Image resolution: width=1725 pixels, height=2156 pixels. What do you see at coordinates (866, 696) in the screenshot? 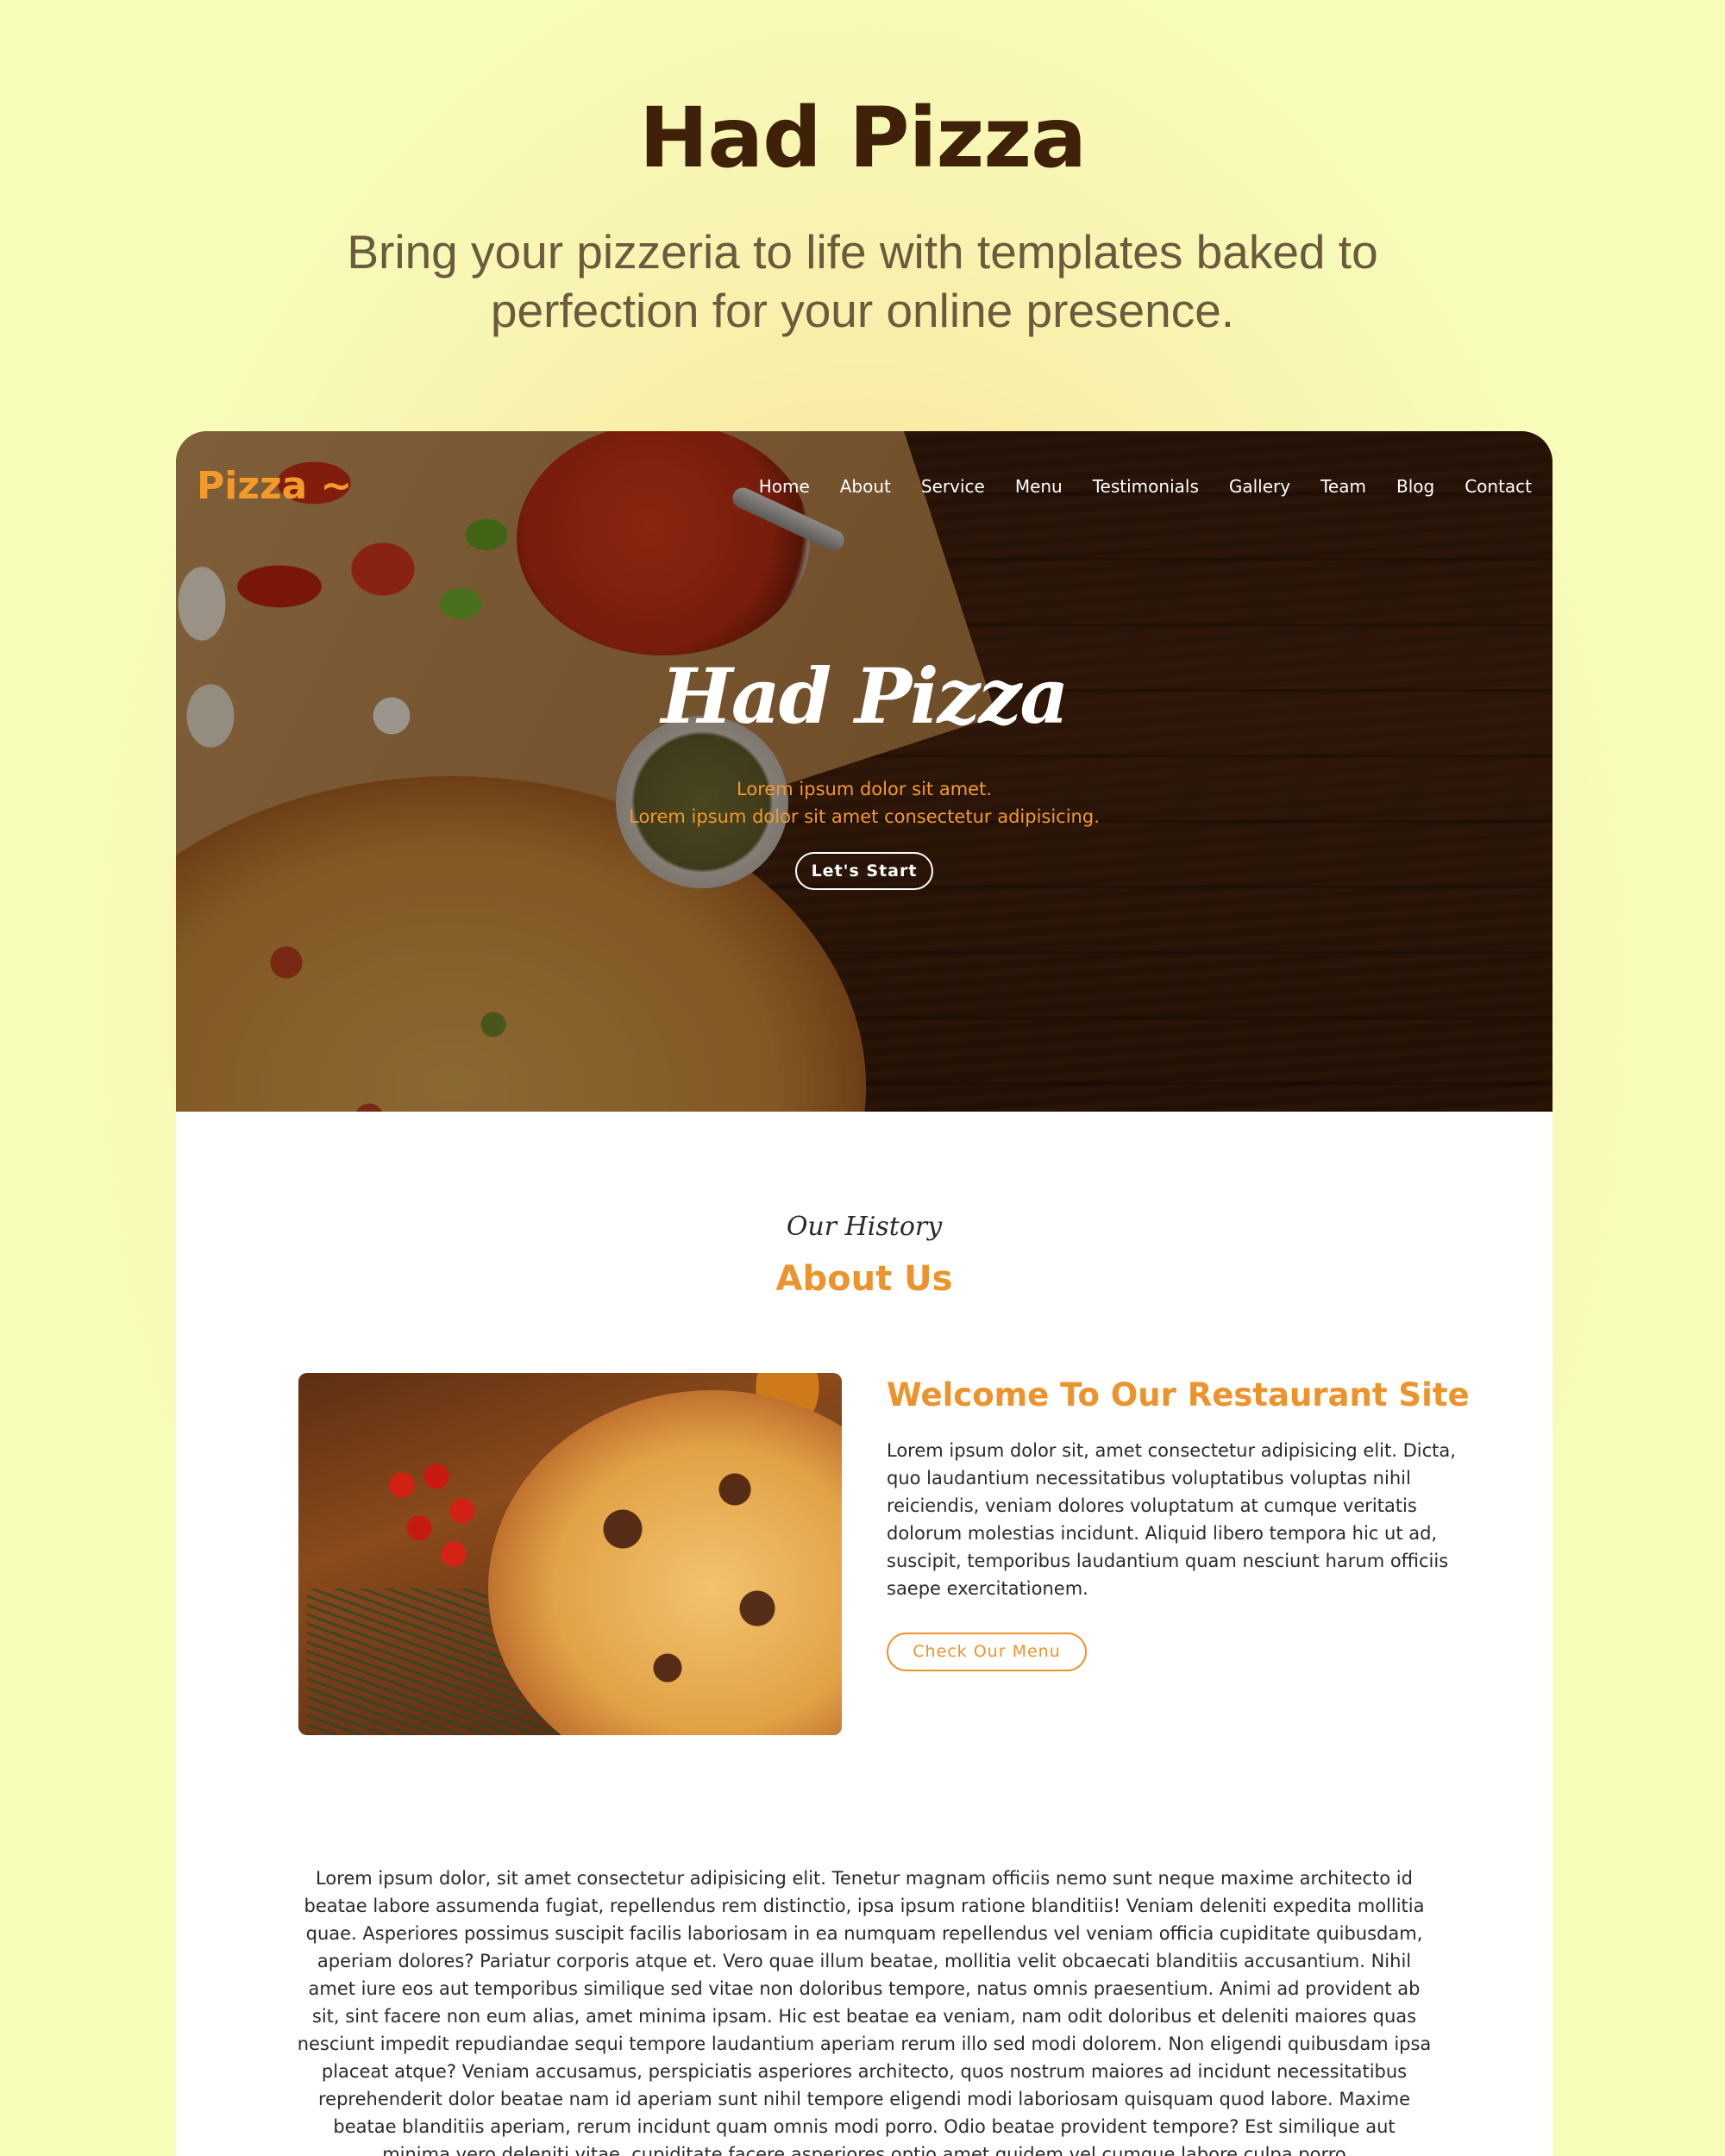
I see `hero-title: Had Pizza` at bounding box center [866, 696].